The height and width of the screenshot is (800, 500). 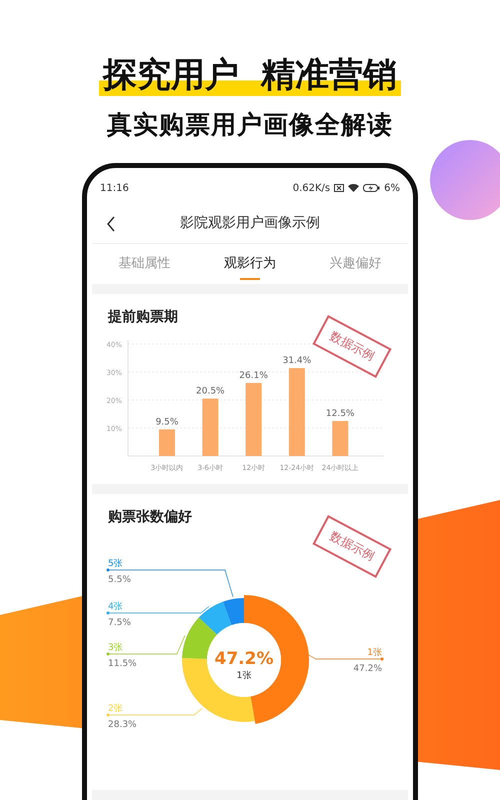 I want to click on sample-stamp: 数据示例, so click(x=352, y=346).